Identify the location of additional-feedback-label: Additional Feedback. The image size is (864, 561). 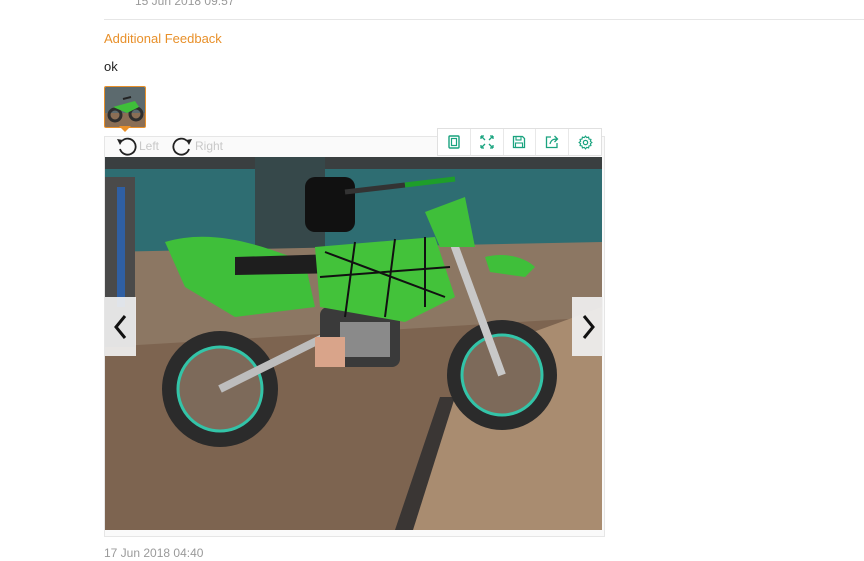
(163, 38).